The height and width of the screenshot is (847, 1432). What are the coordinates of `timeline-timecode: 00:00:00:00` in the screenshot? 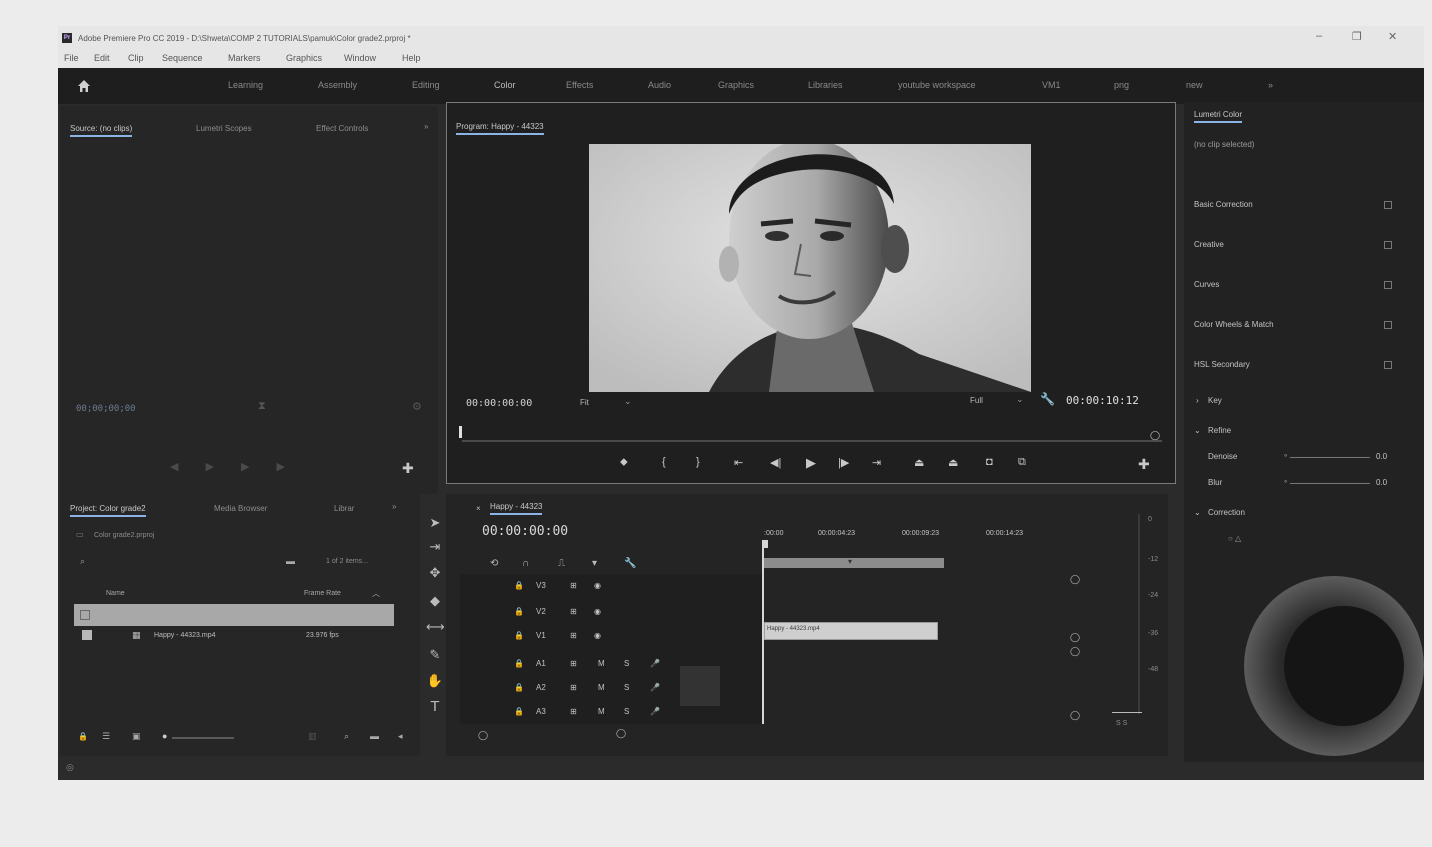 It's located at (525, 531).